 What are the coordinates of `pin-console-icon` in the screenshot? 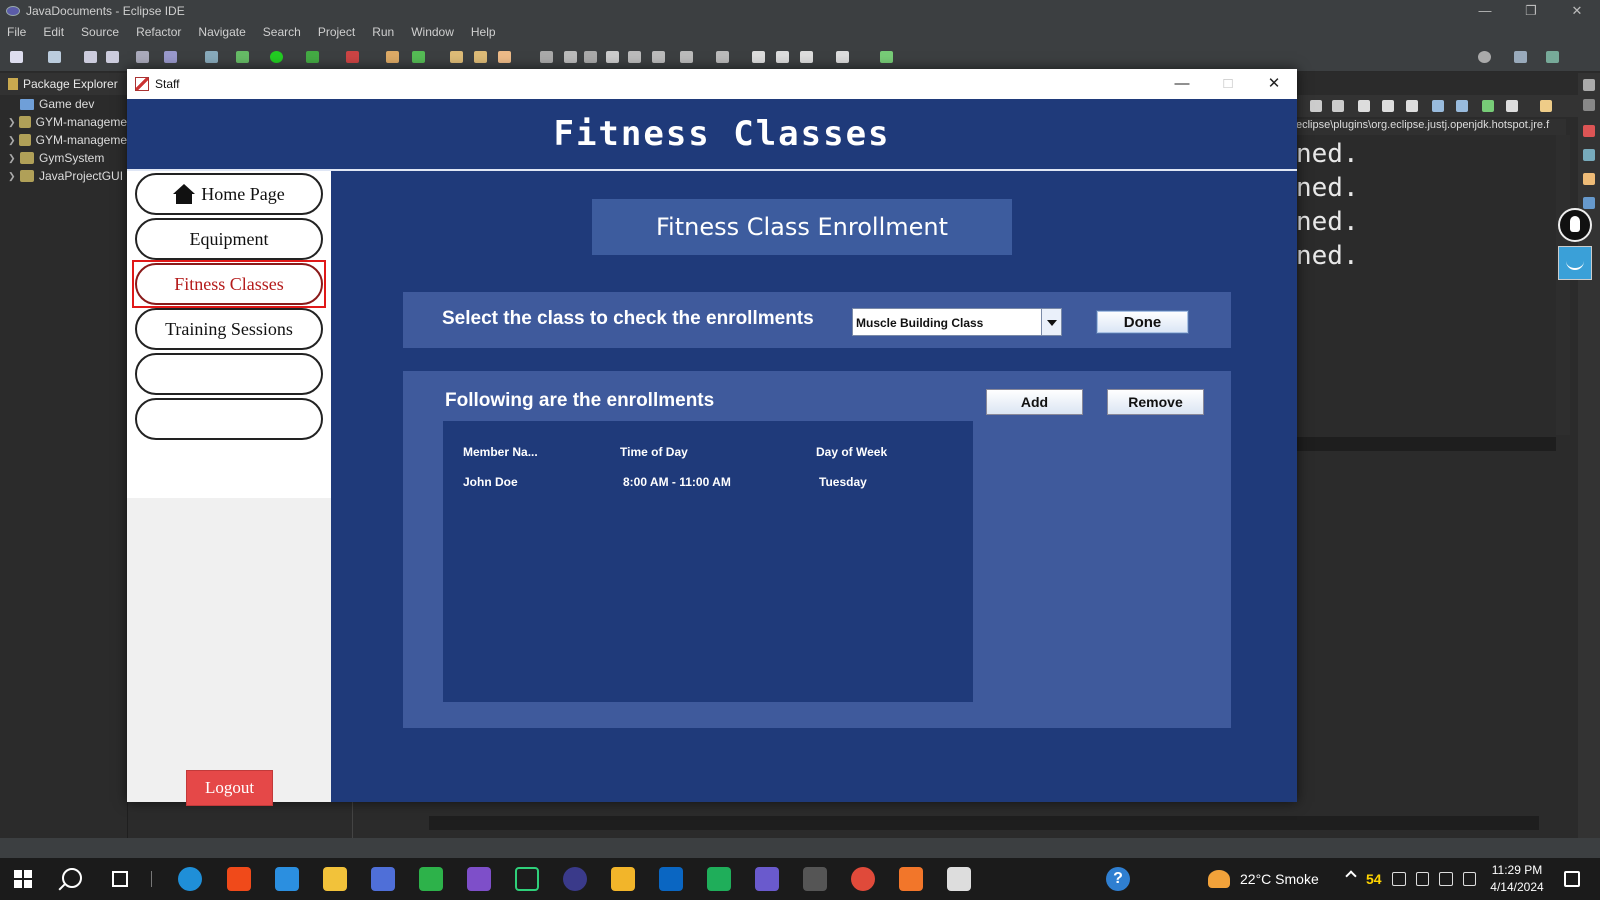 It's located at (1462, 106).